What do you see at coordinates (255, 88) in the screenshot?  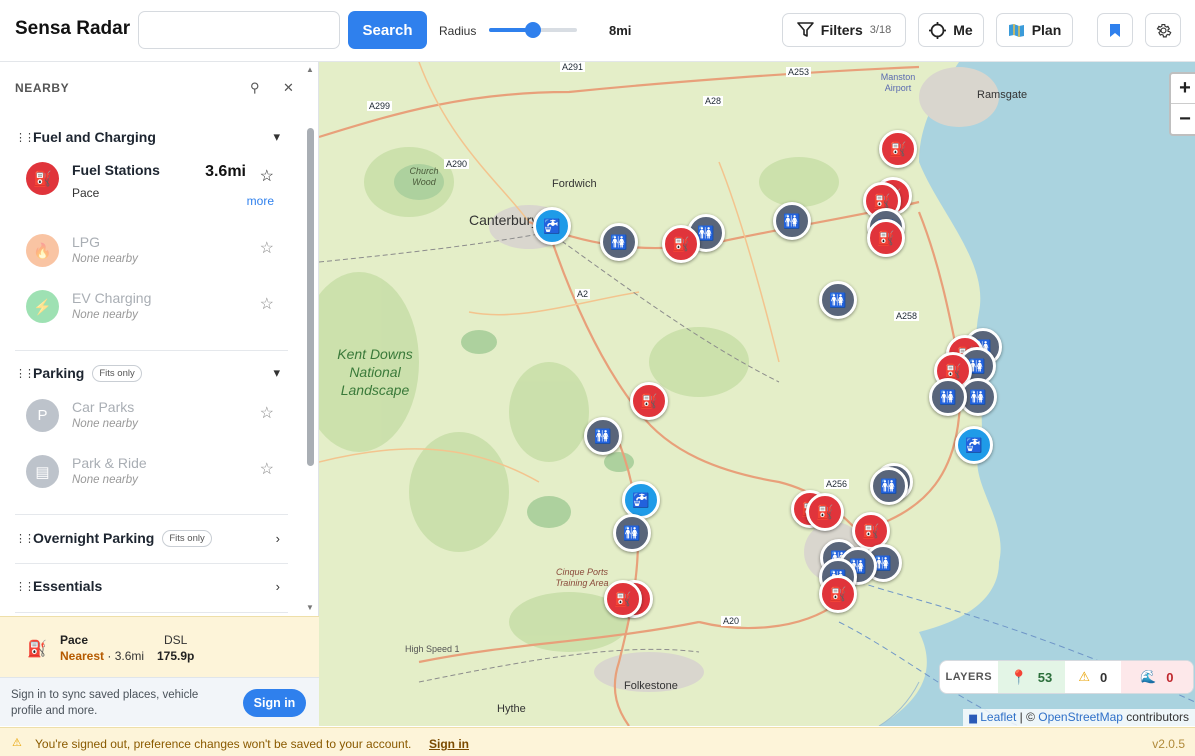 I see `pin-sidebar-icon: ⚲` at bounding box center [255, 88].